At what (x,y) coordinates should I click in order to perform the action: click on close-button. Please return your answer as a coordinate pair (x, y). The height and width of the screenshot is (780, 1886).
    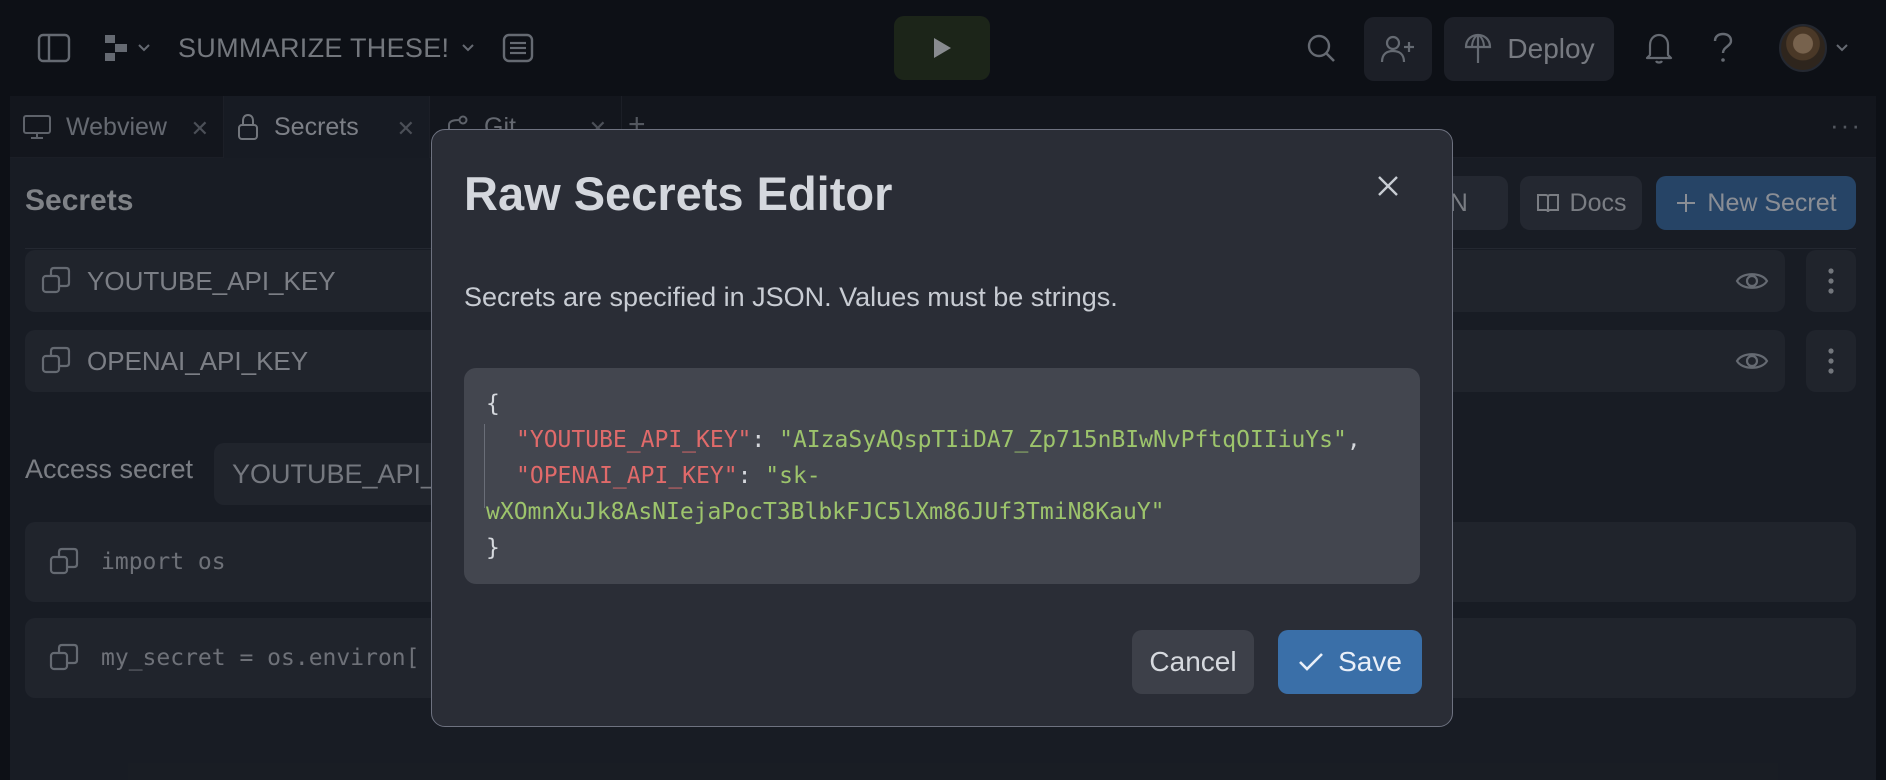
    Looking at the image, I should click on (1388, 186).